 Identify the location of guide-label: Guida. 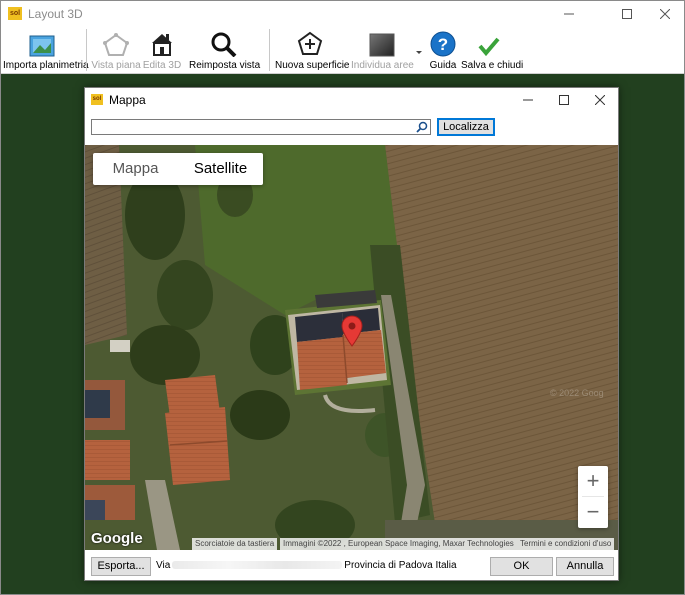
(443, 65).